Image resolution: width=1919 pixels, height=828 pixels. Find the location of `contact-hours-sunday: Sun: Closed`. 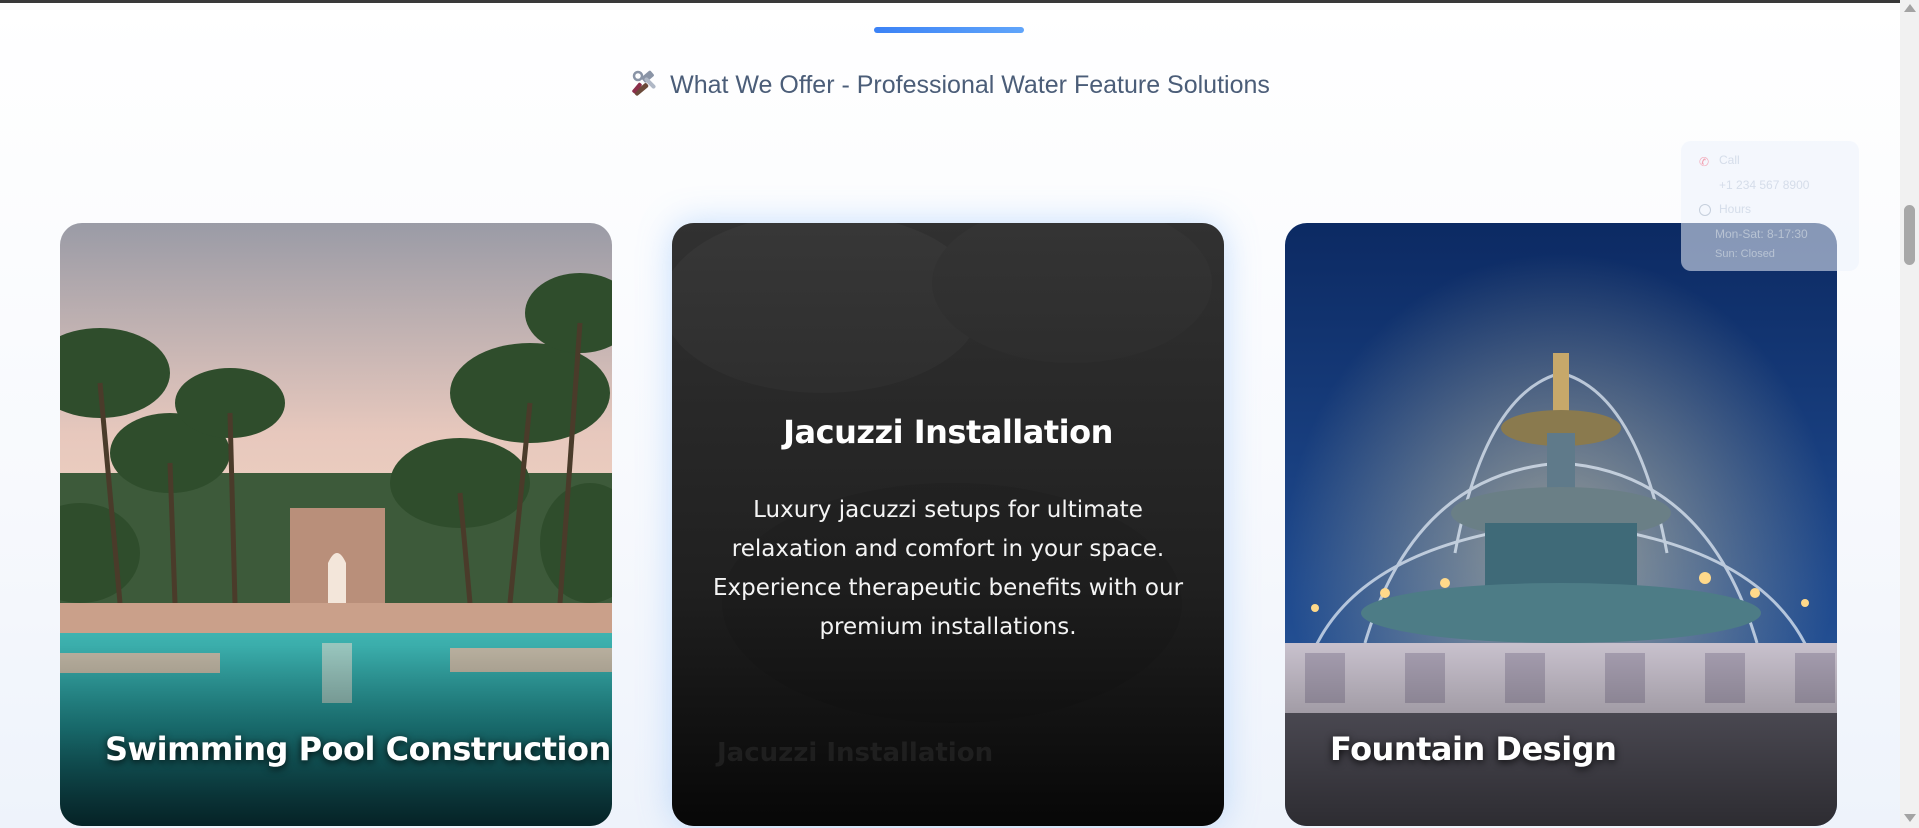

contact-hours-sunday: Sun: Closed is located at coordinates (1745, 254).